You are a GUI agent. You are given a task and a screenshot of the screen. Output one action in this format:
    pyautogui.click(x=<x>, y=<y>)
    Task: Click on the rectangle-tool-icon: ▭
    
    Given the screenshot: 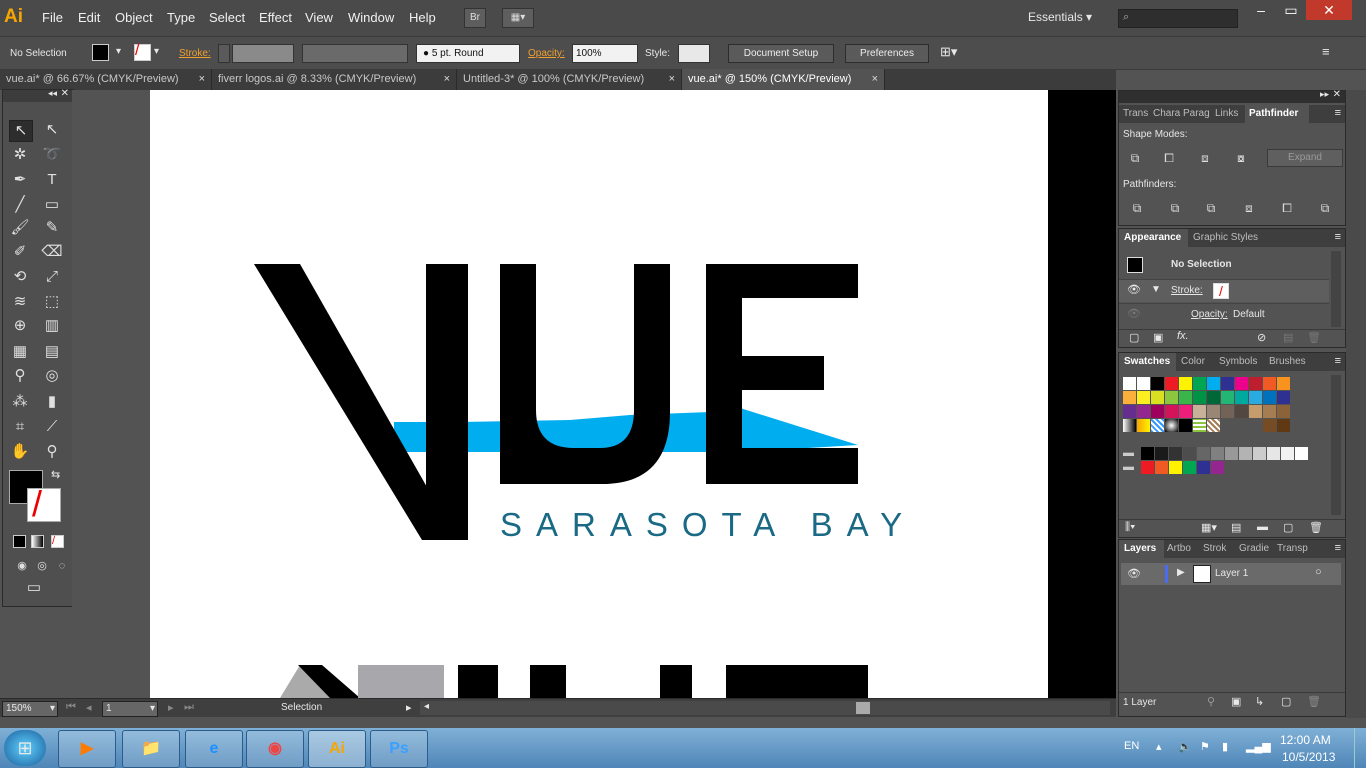 What is the action you would take?
    pyautogui.click(x=52, y=205)
    